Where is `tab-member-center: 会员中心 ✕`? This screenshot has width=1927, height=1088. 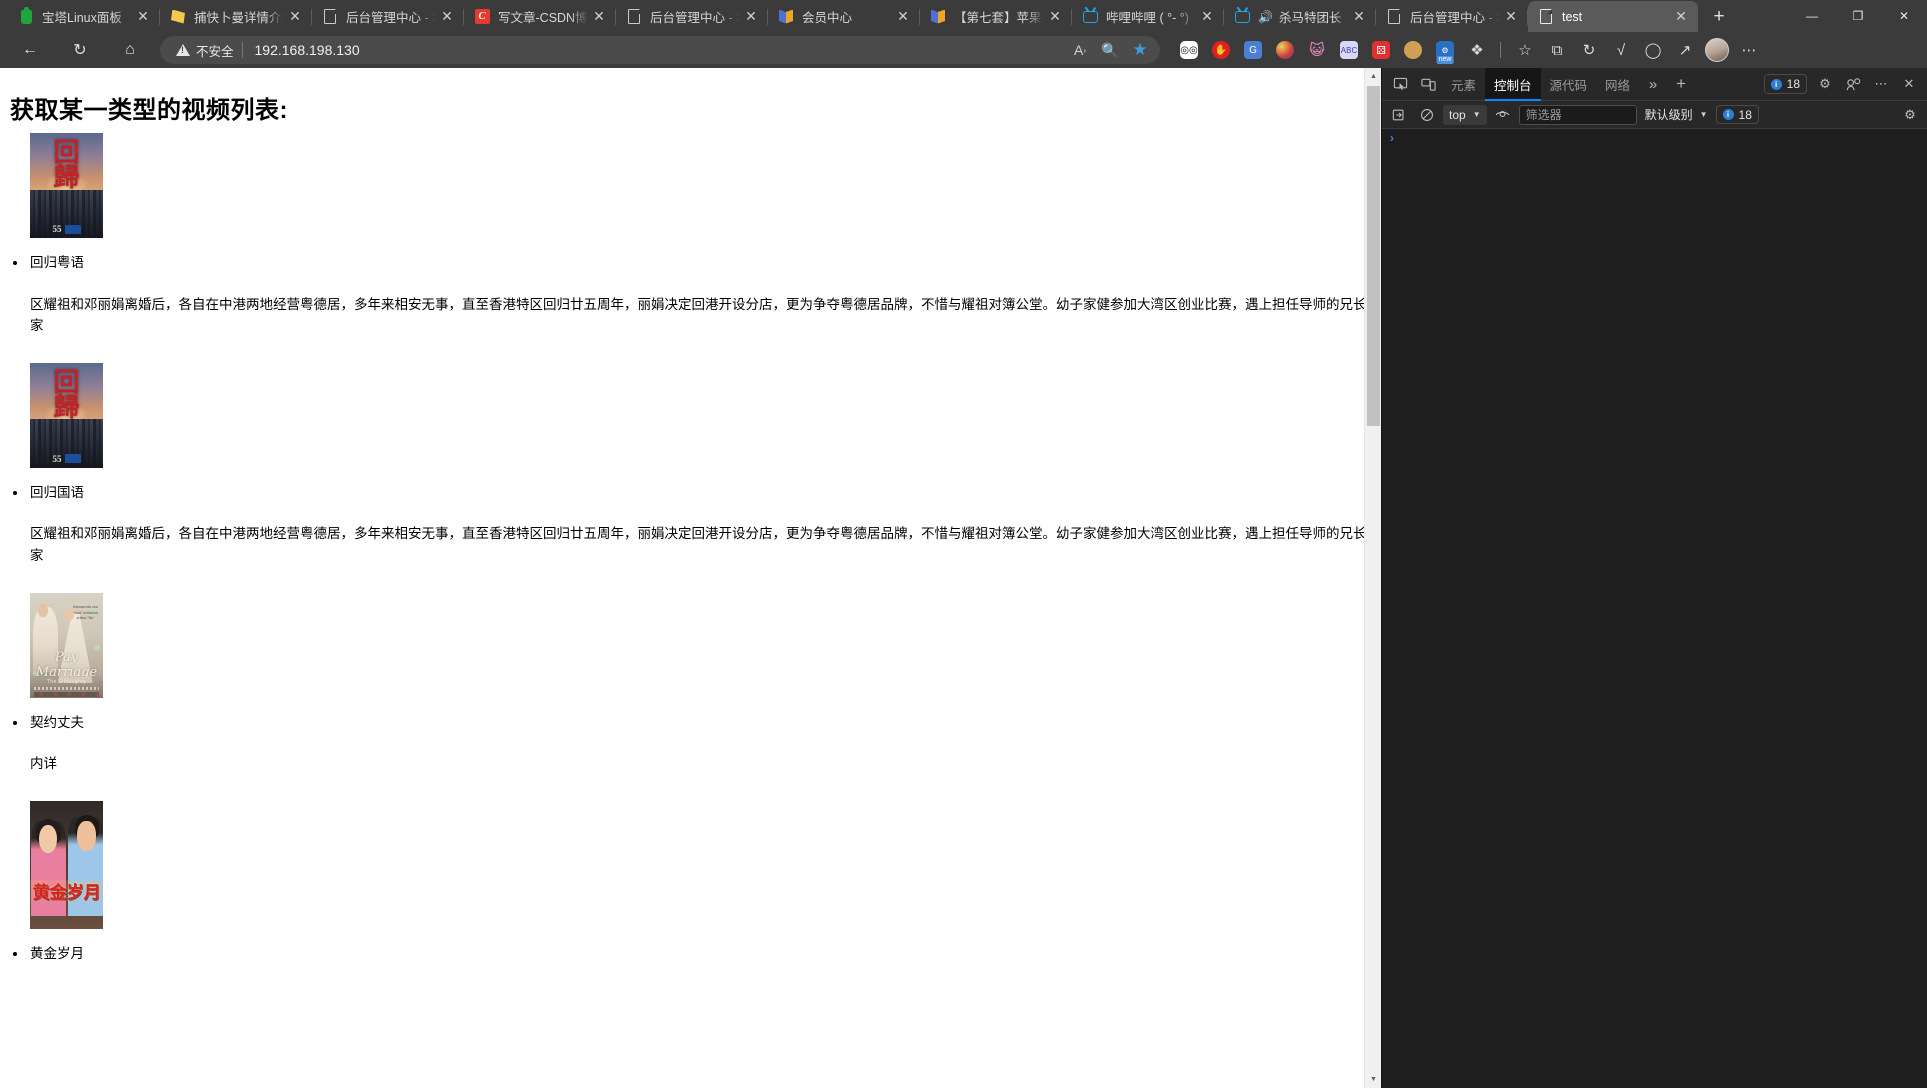
tab-member-center: 会员中心 ✕ is located at coordinates (844, 16).